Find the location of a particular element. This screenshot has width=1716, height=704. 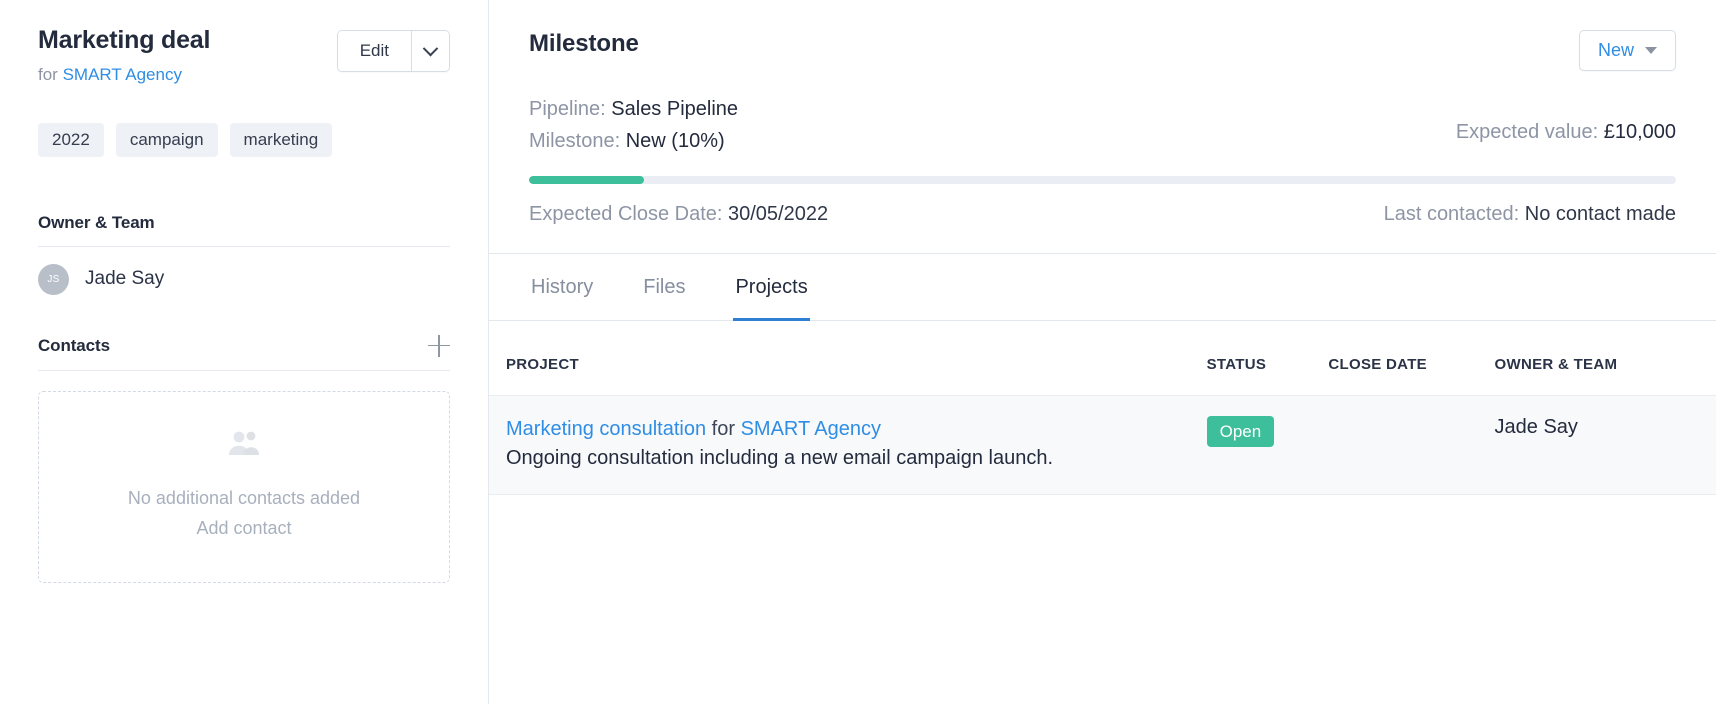

close-date-row: Expected Close Date: 30/05/2022 is located at coordinates (678, 214).